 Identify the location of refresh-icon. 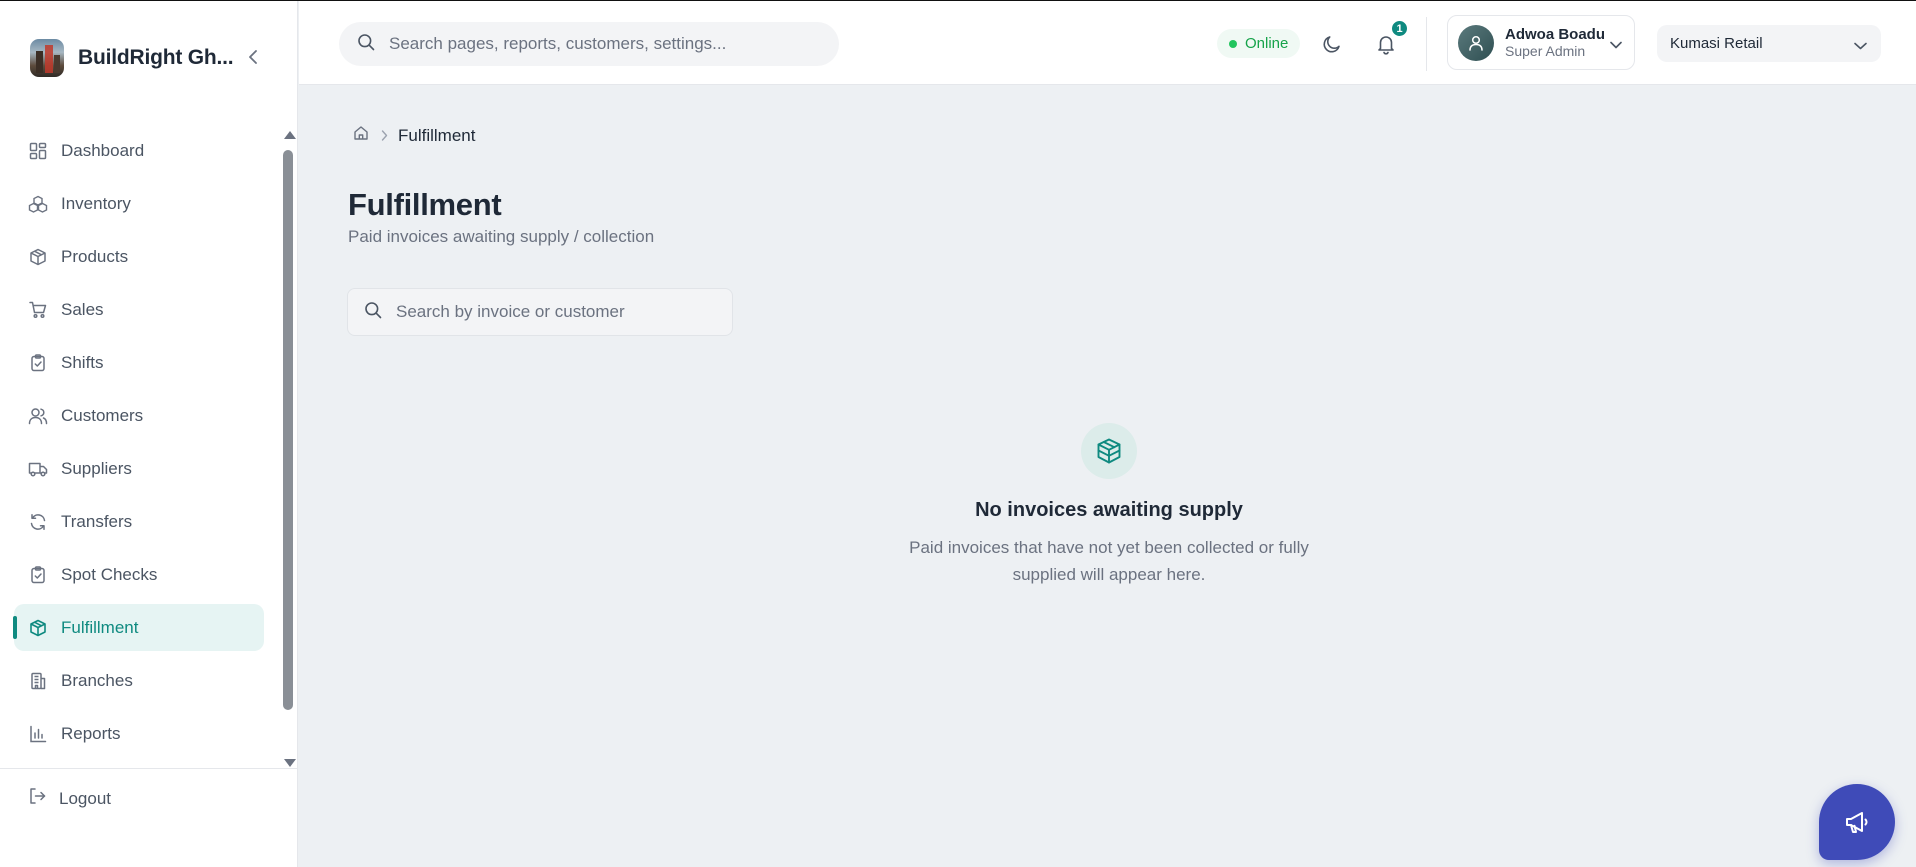
(38, 522).